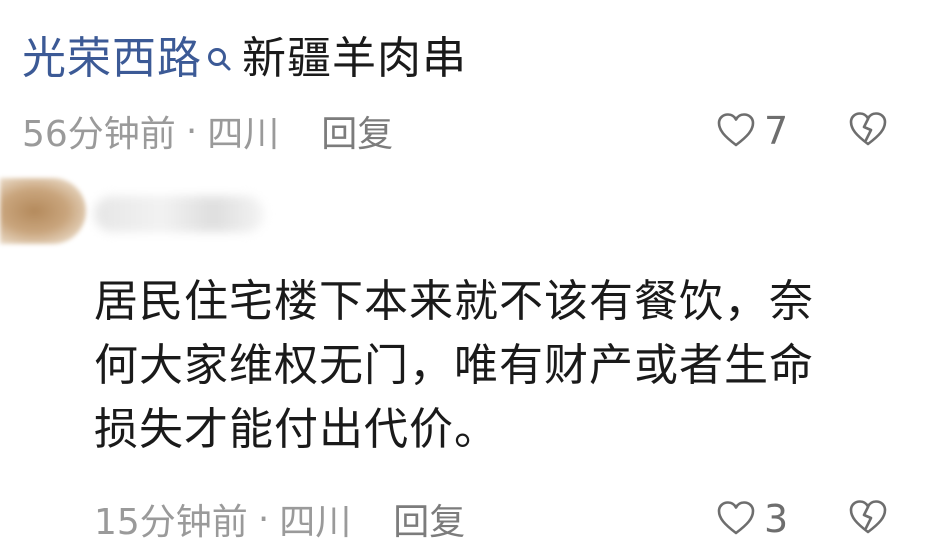 The width and height of the screenshot is (940, 558). I want to click on comment-1-like-count: 7, so click(776, 131).